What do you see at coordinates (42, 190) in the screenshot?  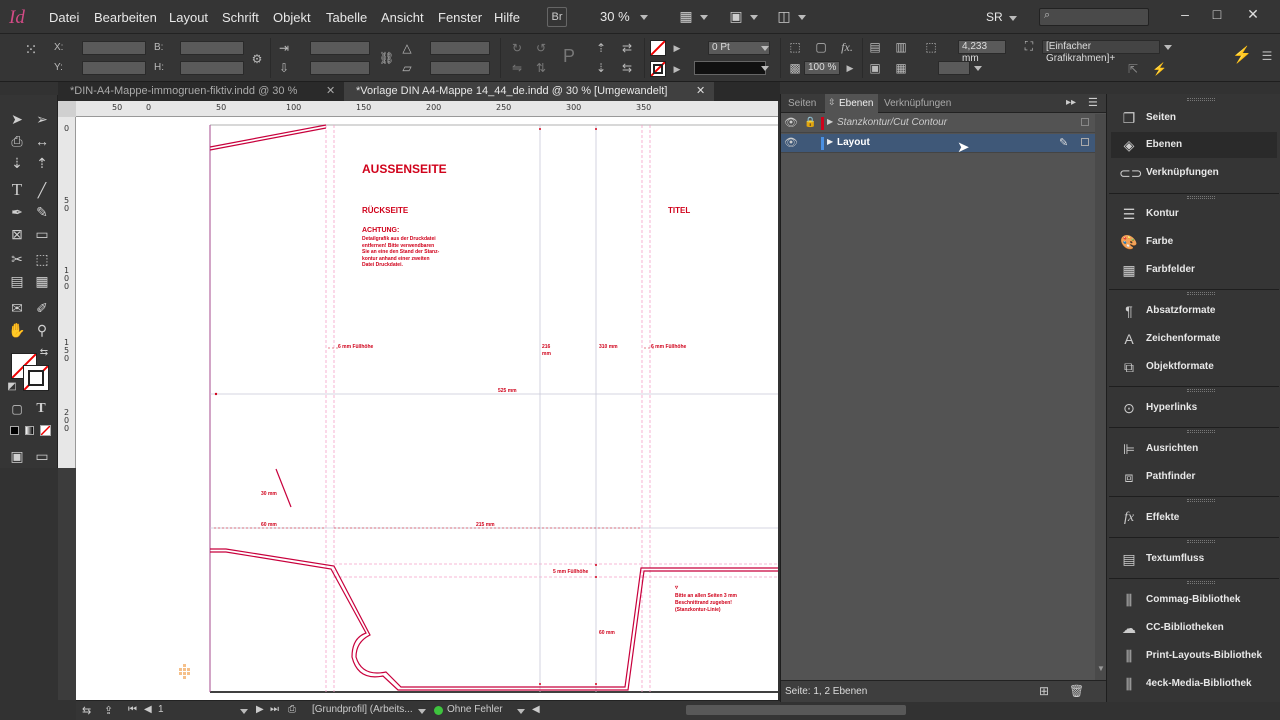 I see `line-tool-icon: ╱` at bounding box center [42, 190].